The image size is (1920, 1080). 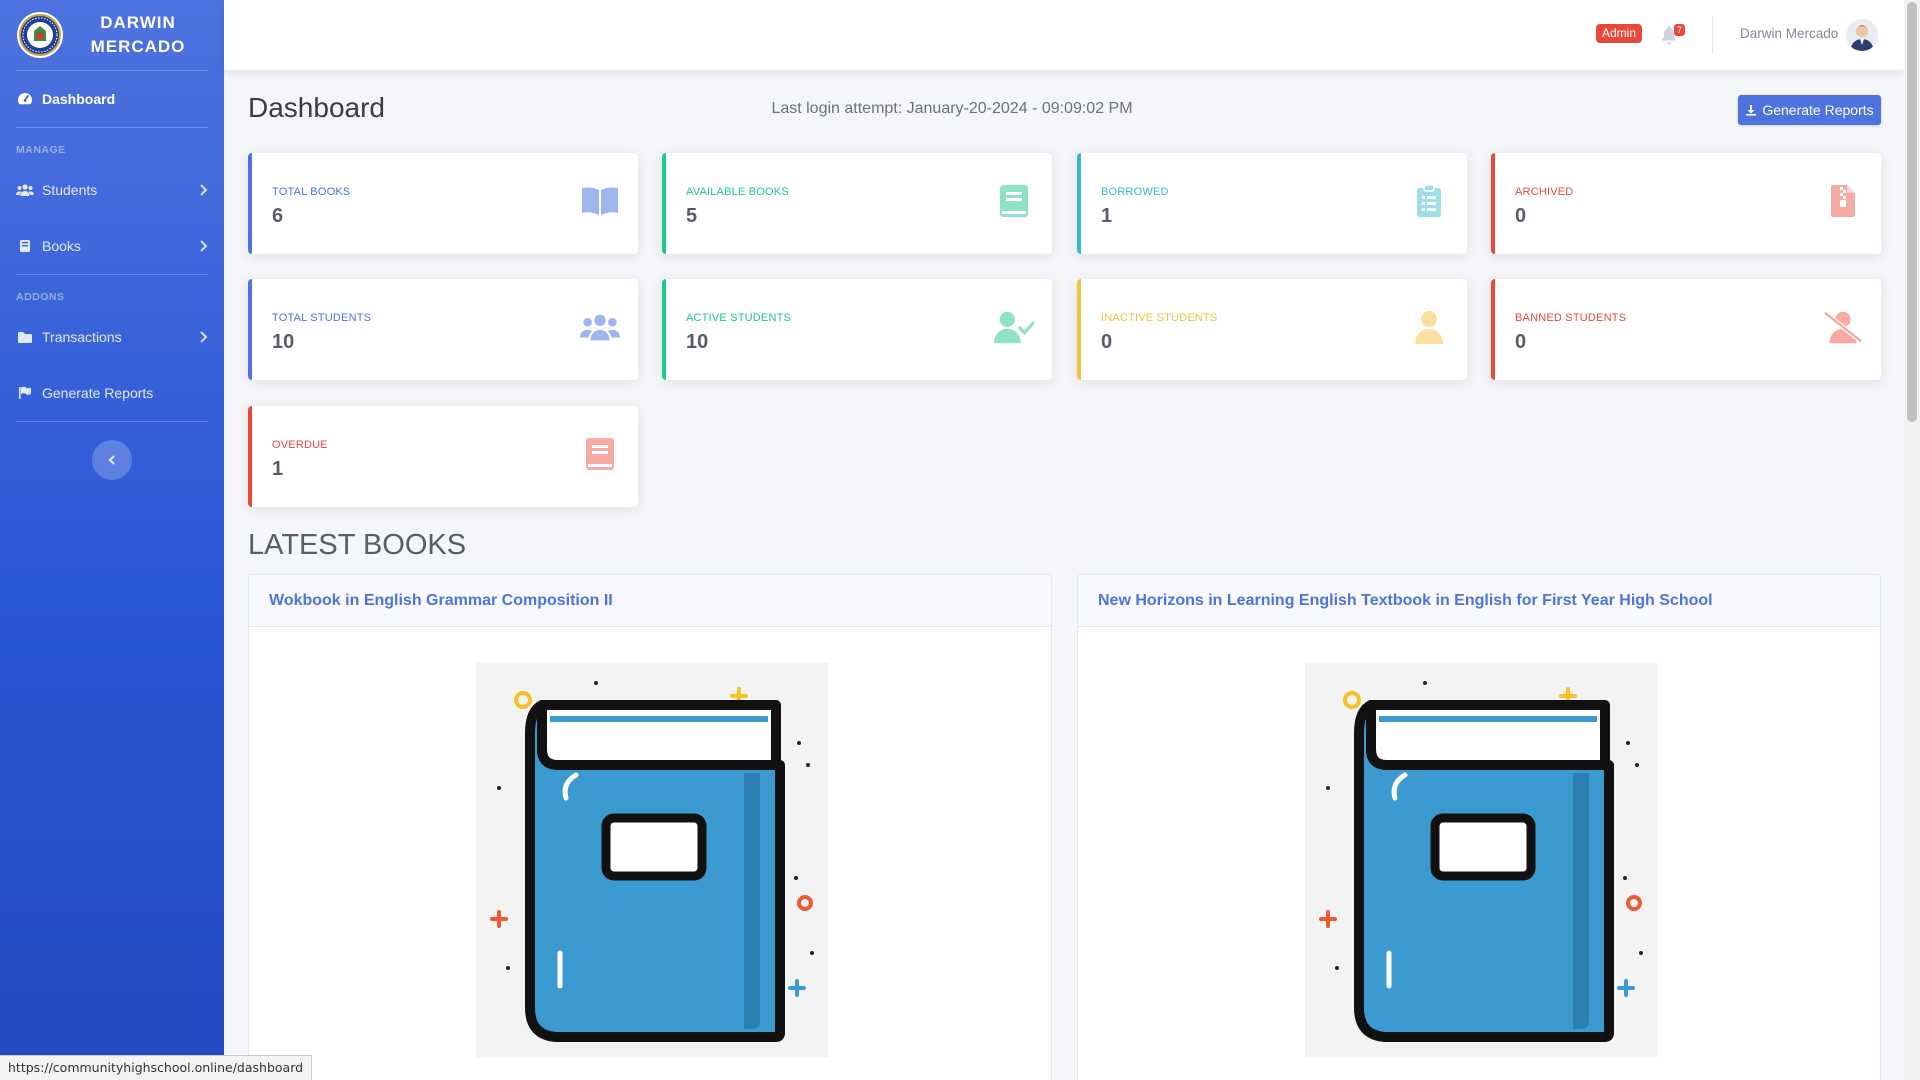 What do you see at coordinates (1862, 35) in the screenshot?
I see `avatar` at bounding box center [1862, 35].